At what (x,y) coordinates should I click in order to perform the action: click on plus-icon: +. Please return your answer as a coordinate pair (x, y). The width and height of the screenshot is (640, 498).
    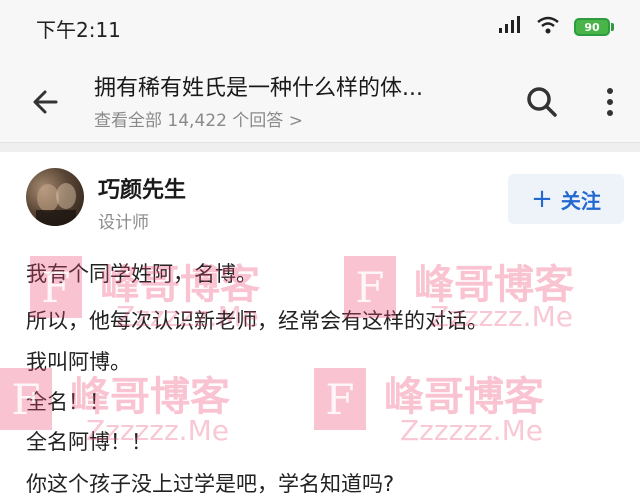
    Looking at the image, I should click on (542, 199).